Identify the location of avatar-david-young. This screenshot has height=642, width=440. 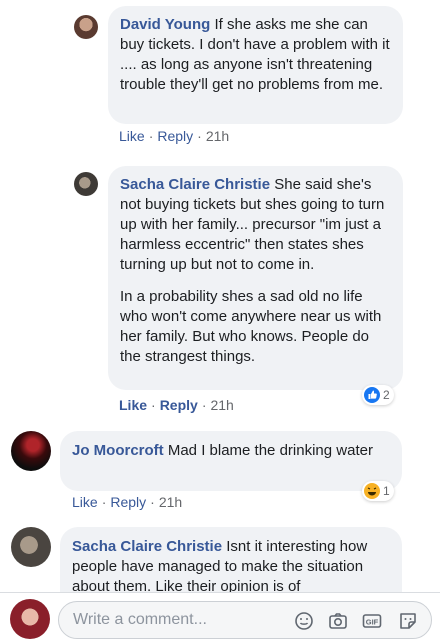
(86, 27).